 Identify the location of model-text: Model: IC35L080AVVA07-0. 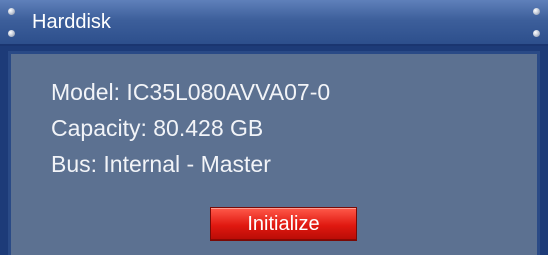
(191, 92).